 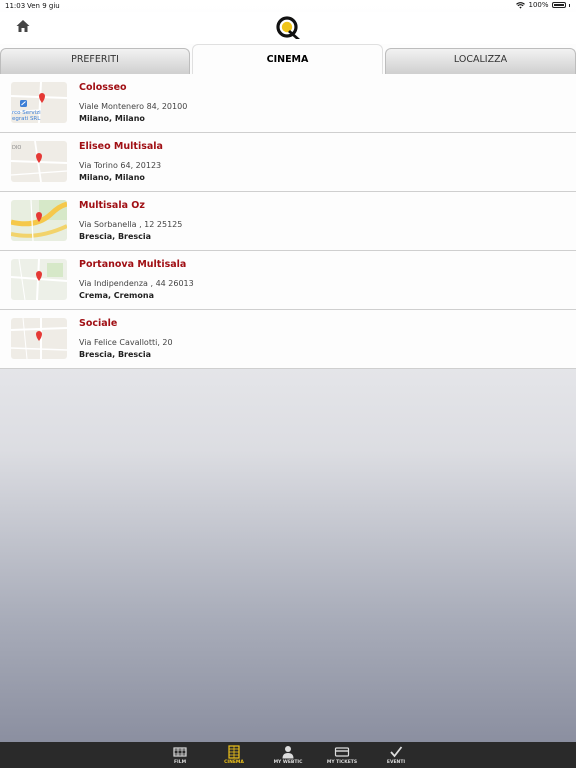 I want to click on q-logo-icon, so click(x=288, y=27).